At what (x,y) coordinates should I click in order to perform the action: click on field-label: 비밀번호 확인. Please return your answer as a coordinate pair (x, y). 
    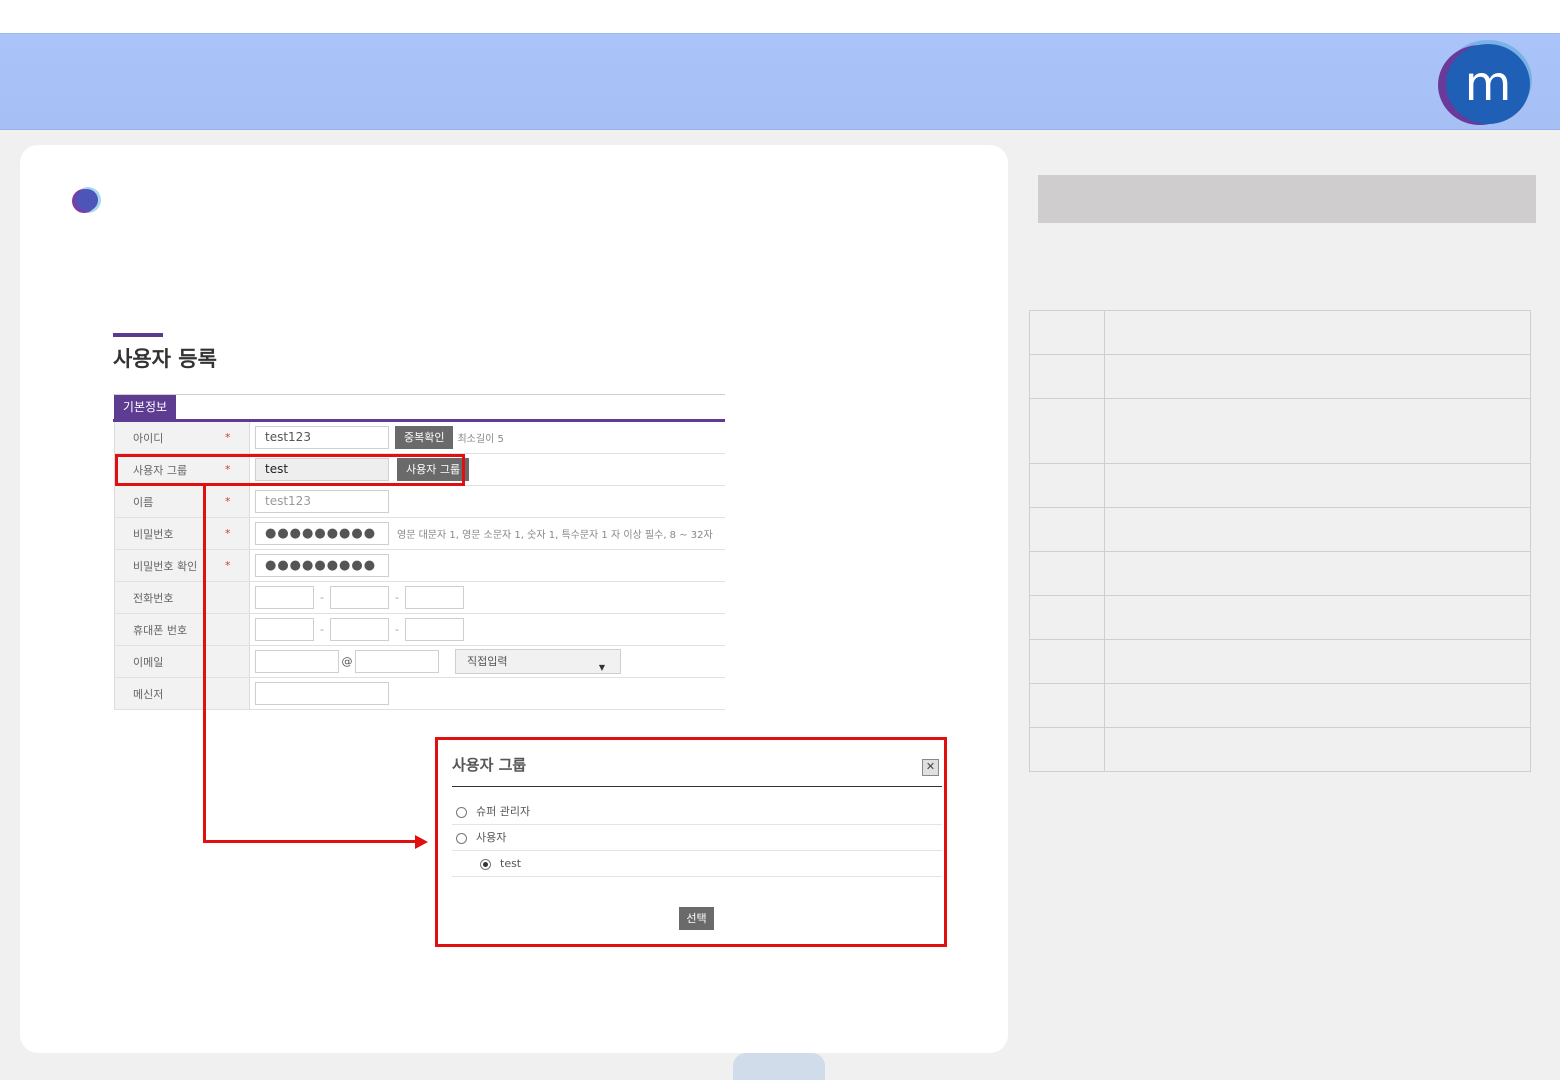
    Looking at the image, I should click on (169, 565).